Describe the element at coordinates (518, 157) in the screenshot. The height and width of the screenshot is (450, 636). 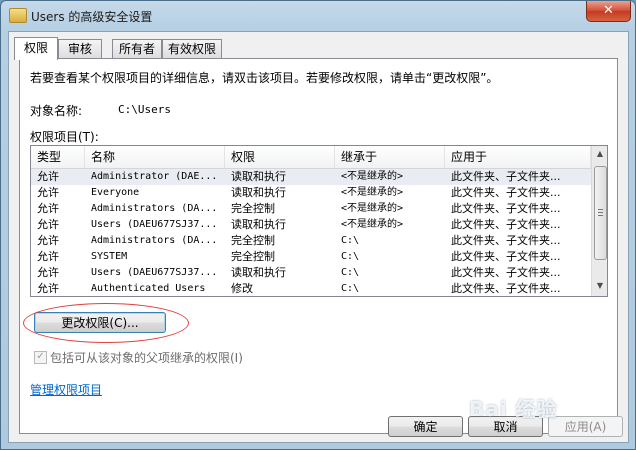
I see `column-header-applies-to: 应用于` at that location.